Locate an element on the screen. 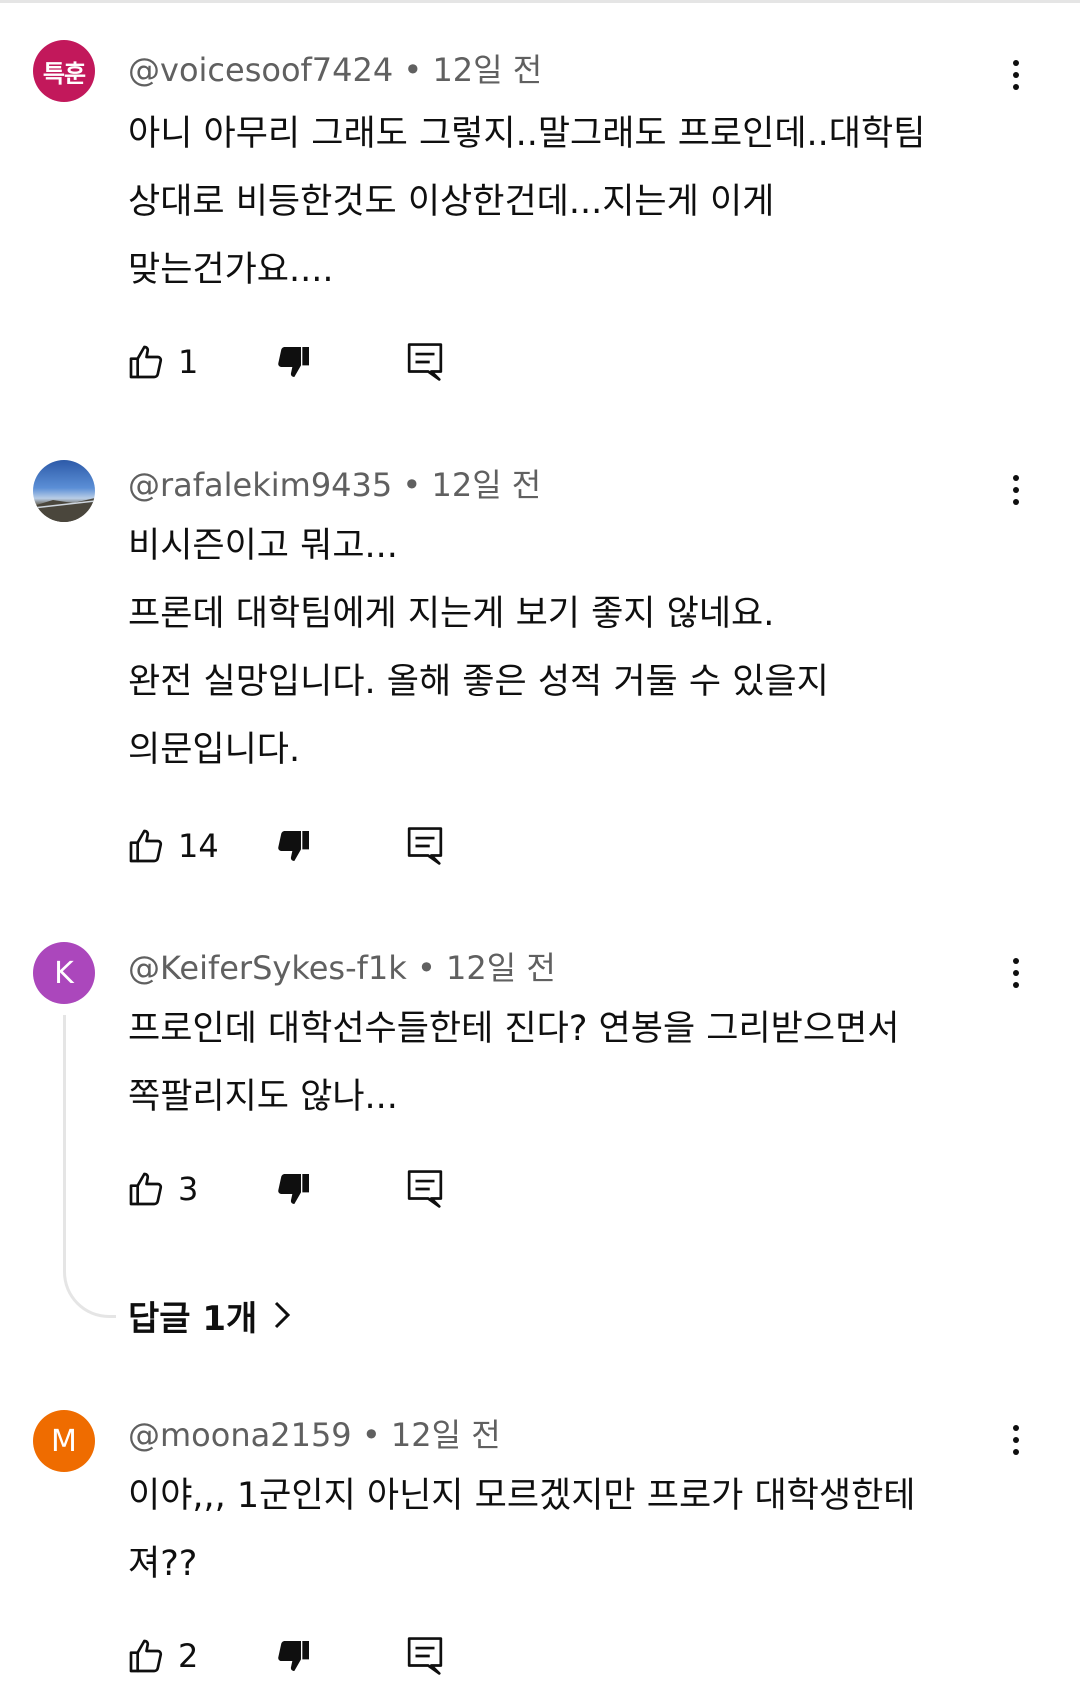 This screenshot has height=1704, width=1080. like-count: 3 is located at coordinates (188, 1189).